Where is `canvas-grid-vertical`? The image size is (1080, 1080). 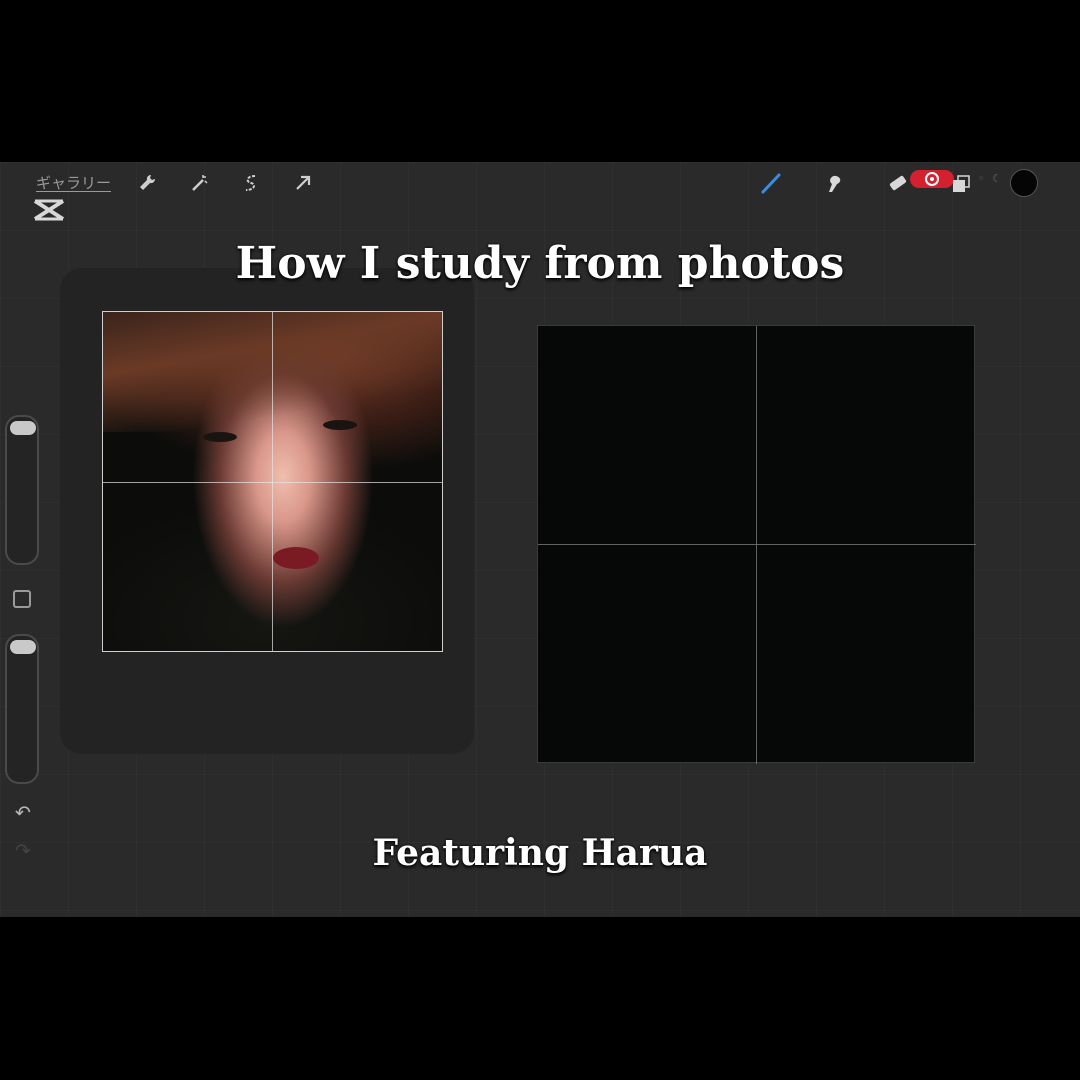
canvas-grid-vertical is located at coordinates (756, 545).